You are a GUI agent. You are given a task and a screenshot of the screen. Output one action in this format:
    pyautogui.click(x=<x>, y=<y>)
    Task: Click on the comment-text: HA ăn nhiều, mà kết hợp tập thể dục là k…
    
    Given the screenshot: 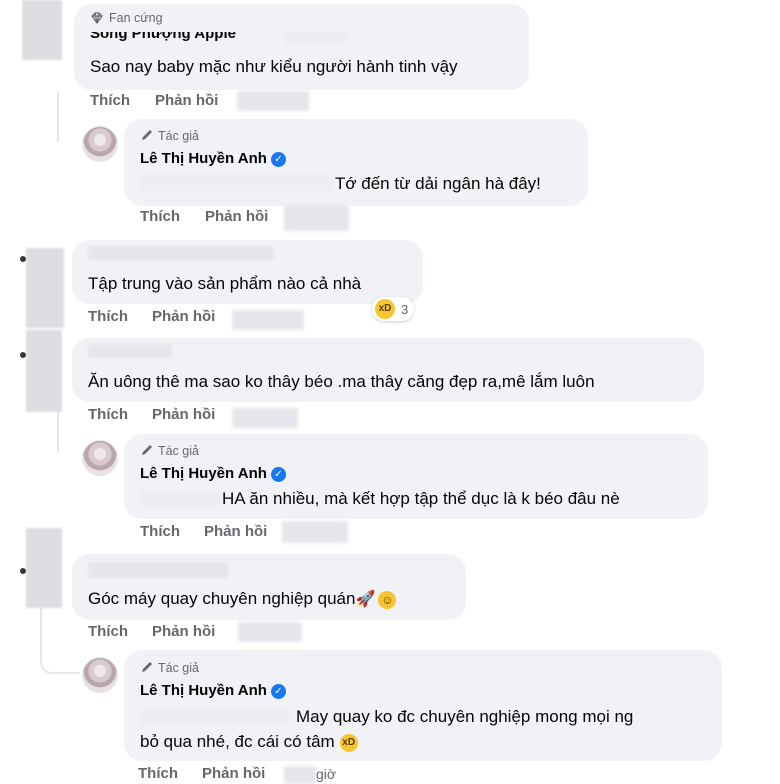 What is the action you would take?
    pyautogui.click(x=421, y=498)
    